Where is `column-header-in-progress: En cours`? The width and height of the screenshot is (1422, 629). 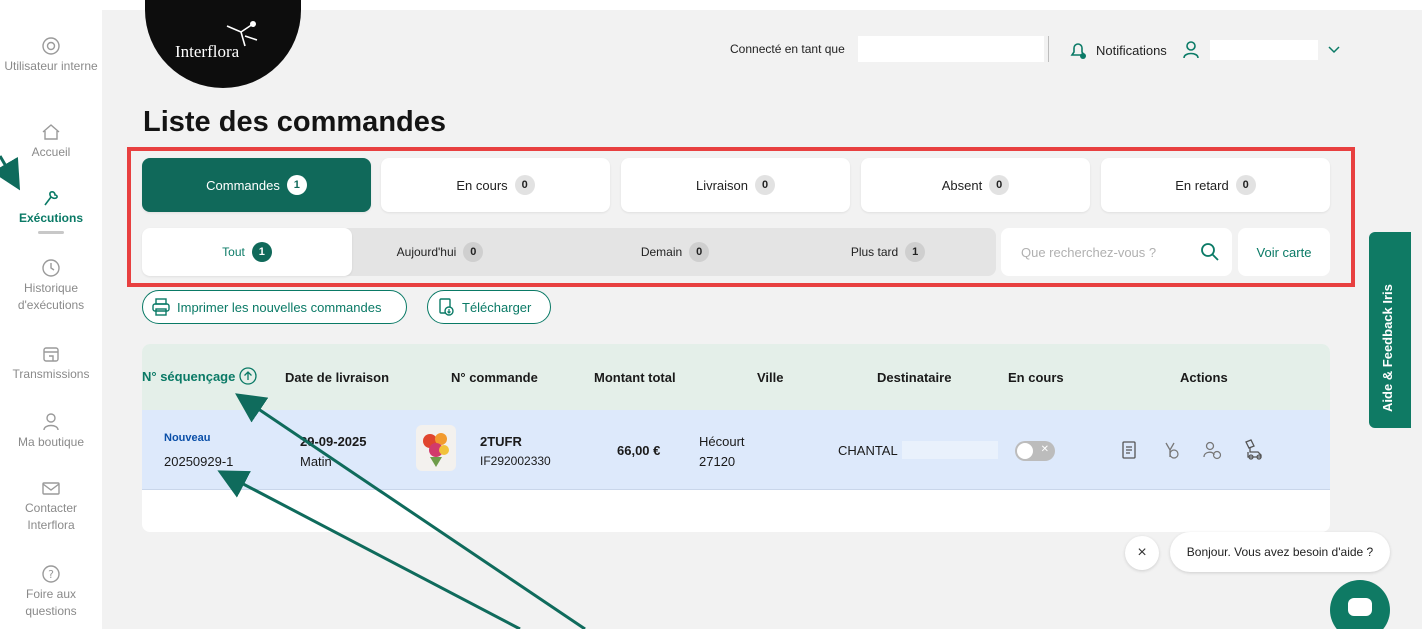 column-header-in-progress: En cours is located at coordinates (1036, 377).